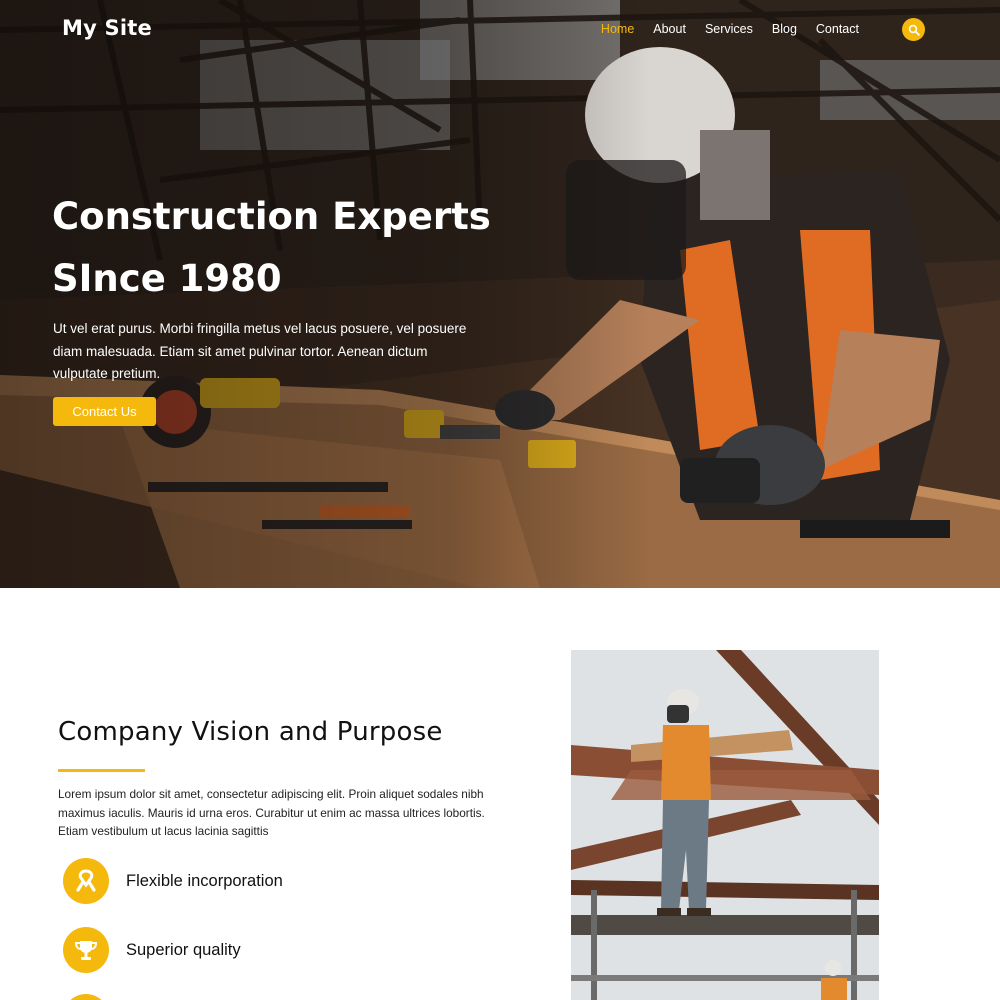 Image resolution: width=1000 pixels, height=1000 pixels. I want to click on feature-label: Flexible incorporation, so click(204, 880).